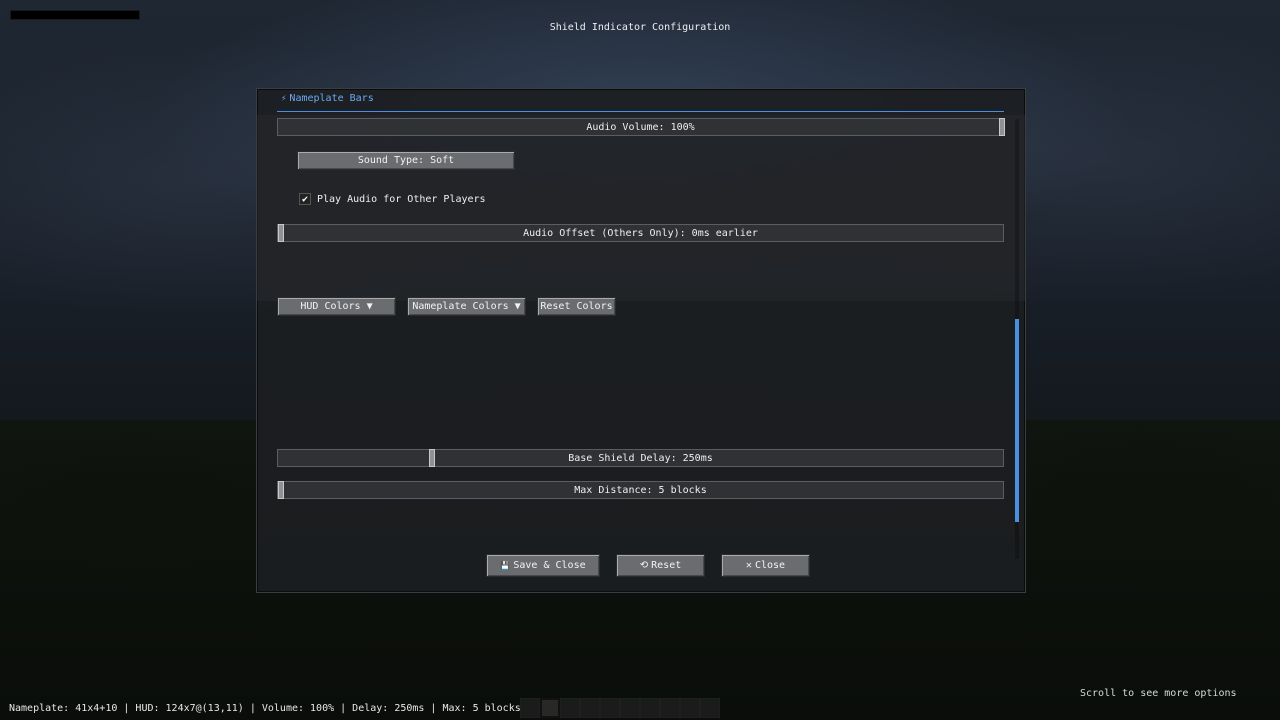  I want to click on close-icon: ✕, so click(748, 565).